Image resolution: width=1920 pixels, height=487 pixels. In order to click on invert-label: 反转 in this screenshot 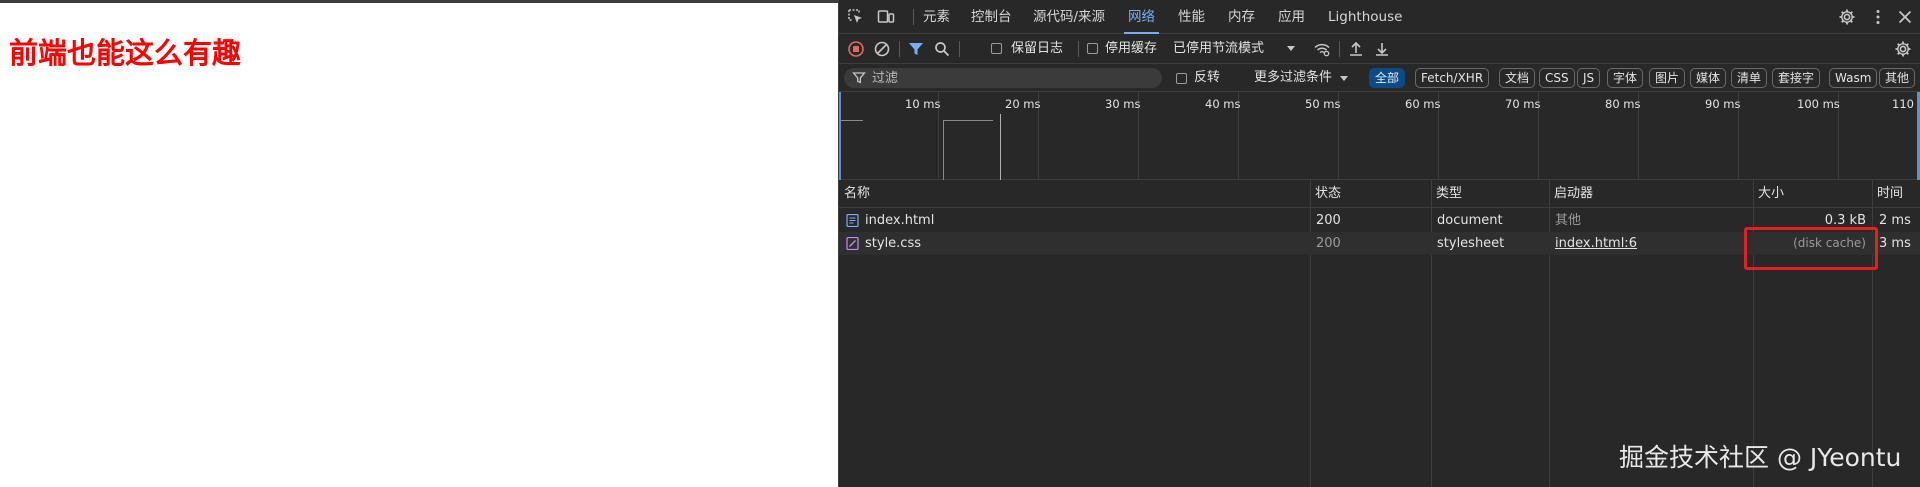, I will do `click(1207, 77)`.